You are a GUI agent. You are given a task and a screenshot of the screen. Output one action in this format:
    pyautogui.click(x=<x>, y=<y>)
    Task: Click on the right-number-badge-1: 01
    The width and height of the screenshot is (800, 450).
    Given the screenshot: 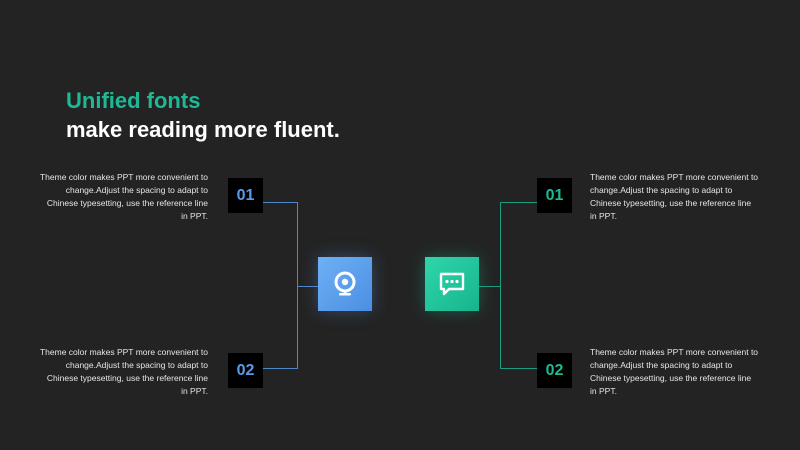 What is the action you would take?
    pyautogui.click(x=554, y=195)
    